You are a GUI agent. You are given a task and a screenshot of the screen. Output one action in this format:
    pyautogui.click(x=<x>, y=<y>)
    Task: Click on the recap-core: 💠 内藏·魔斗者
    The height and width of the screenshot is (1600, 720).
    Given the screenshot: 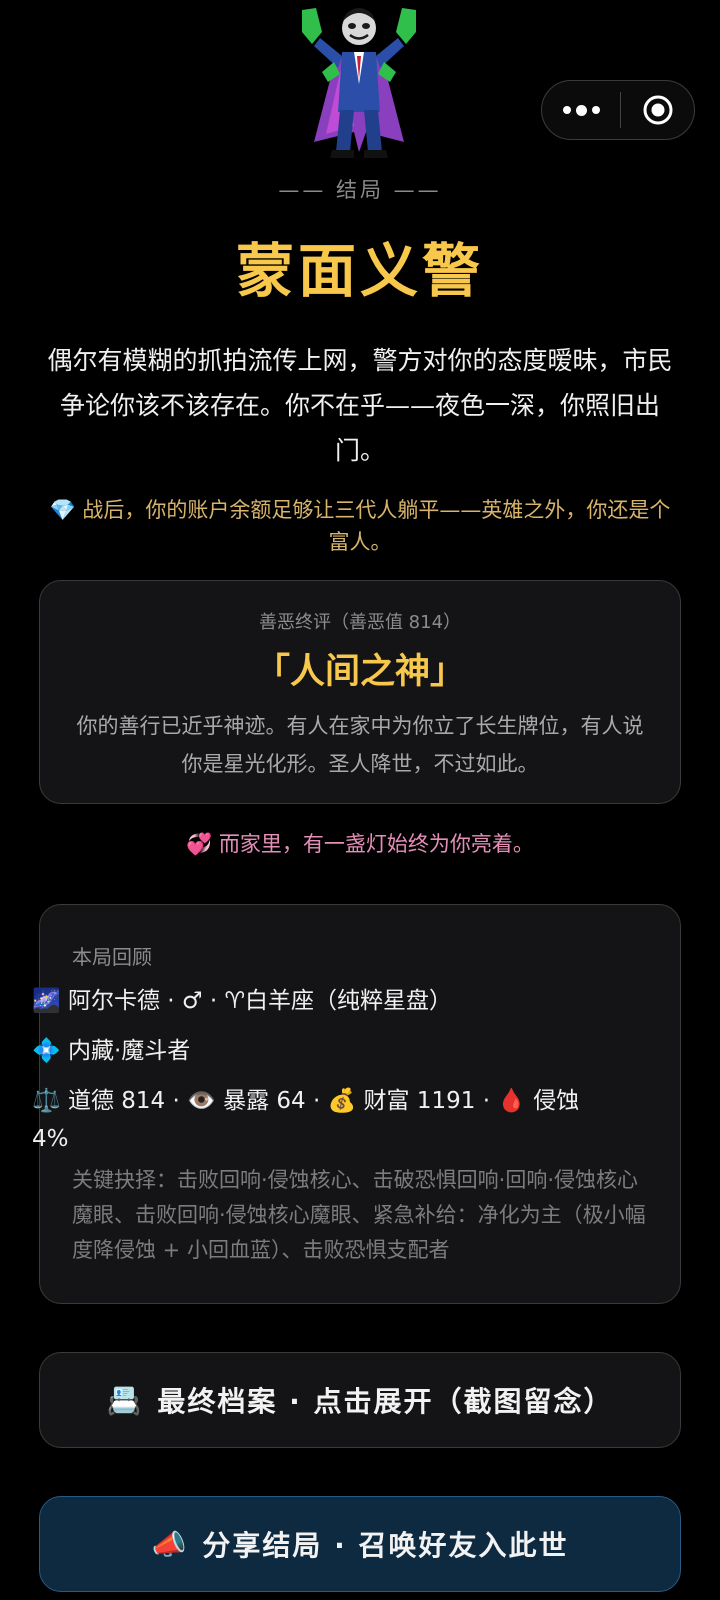 What is the action you would take?
    pyautogui.click(x=322, y=1051)
    